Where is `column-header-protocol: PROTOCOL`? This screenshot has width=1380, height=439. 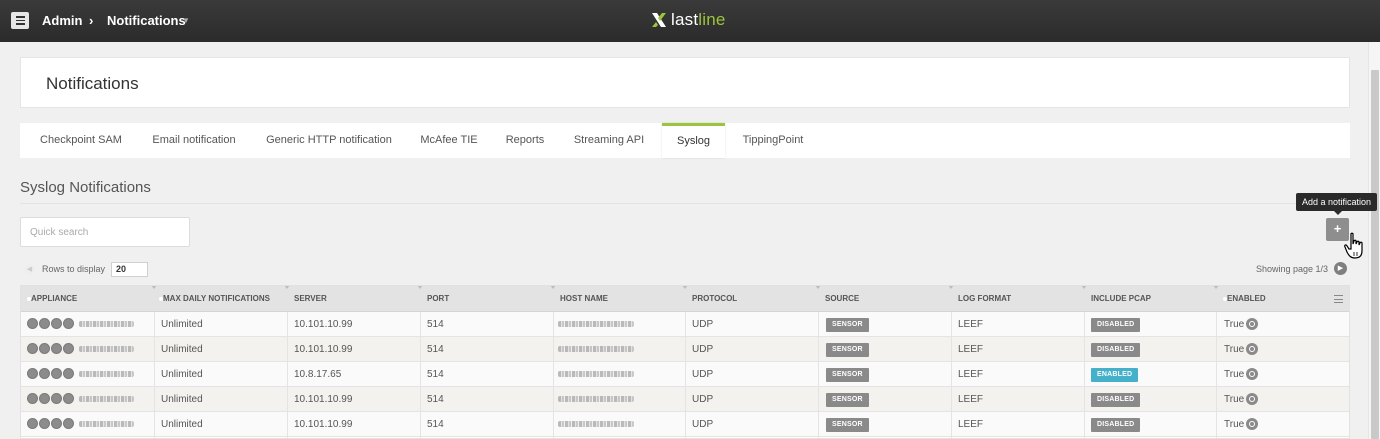
column-header-protocol: PROTOCOL is located at coordinates (714, 299).